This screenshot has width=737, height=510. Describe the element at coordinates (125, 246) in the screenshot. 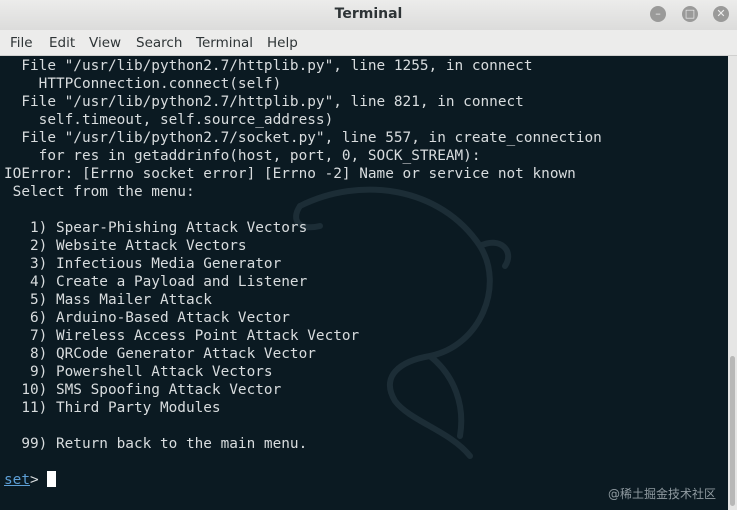

I see `menu-option: 2) Website Attack Vectors` at that location.